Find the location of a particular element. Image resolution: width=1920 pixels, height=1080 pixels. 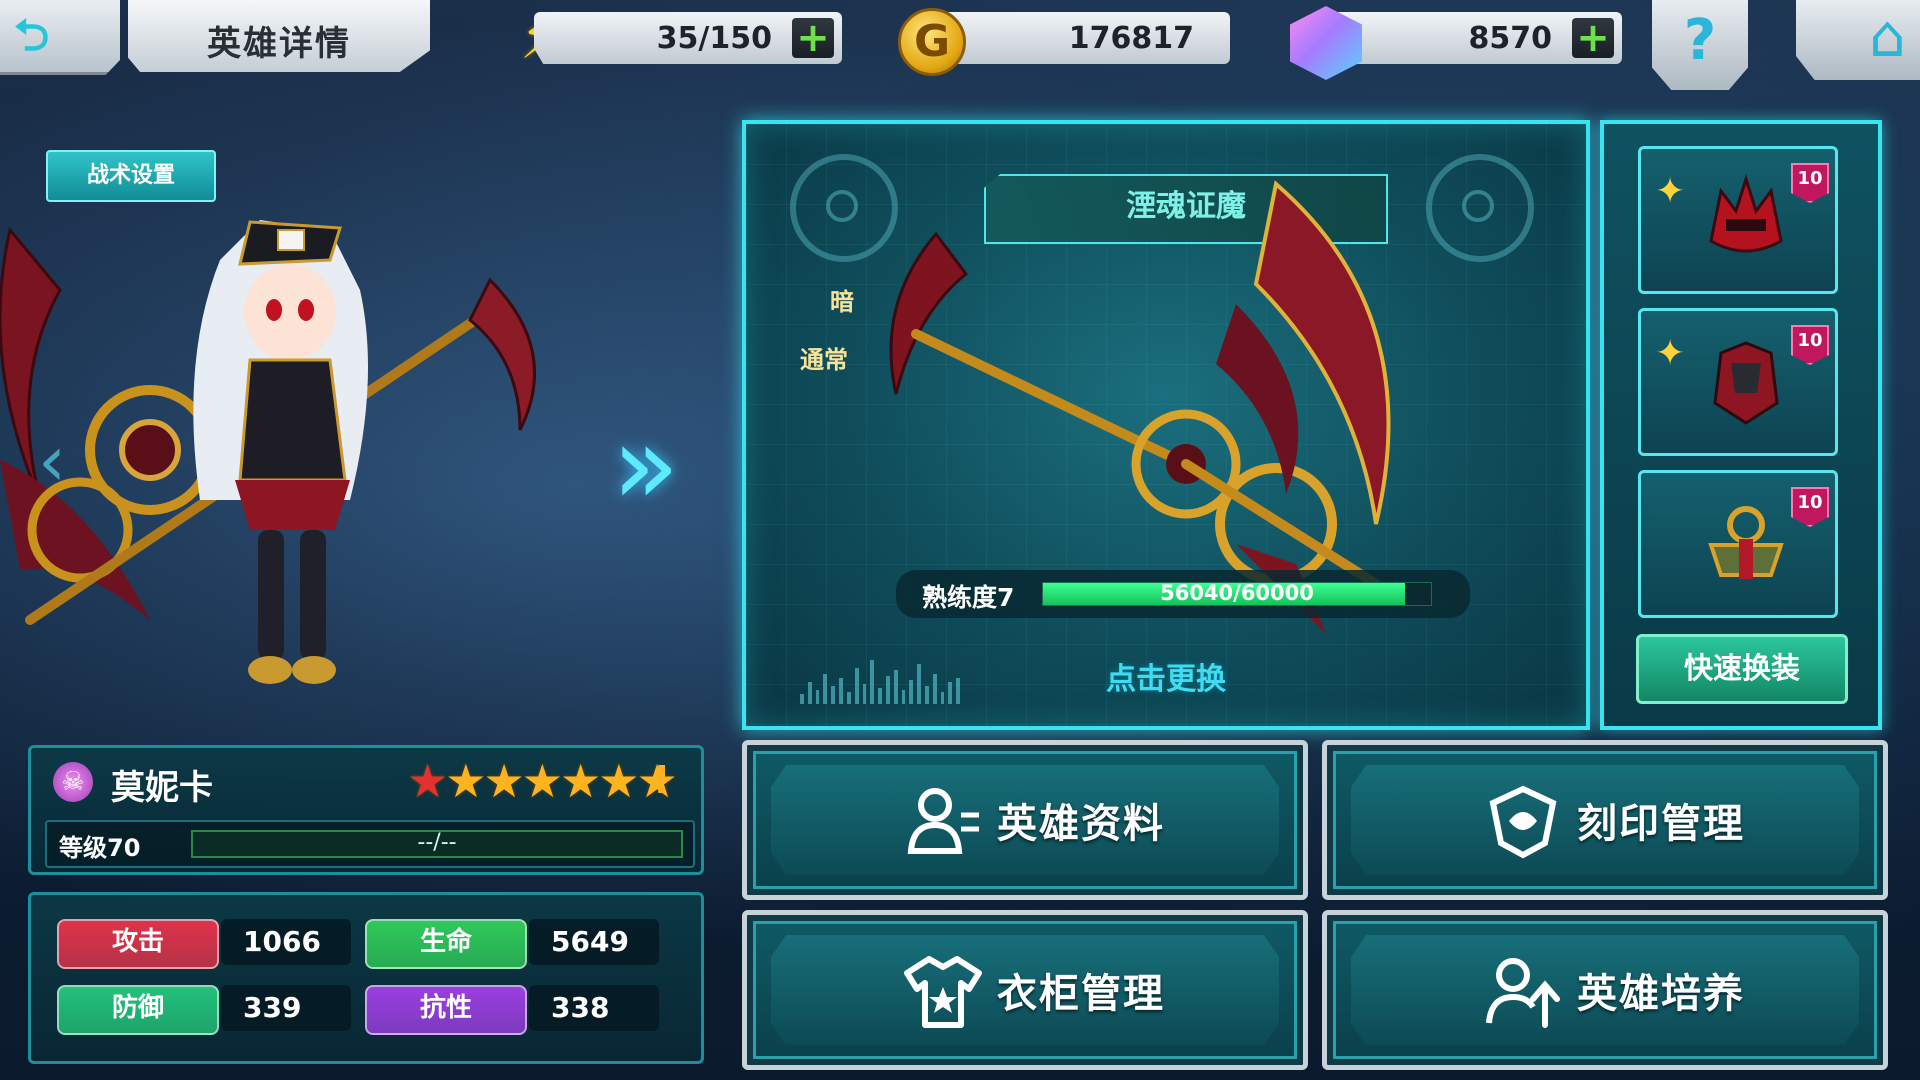

person-profile-icon is located at coordinates (943, 821).